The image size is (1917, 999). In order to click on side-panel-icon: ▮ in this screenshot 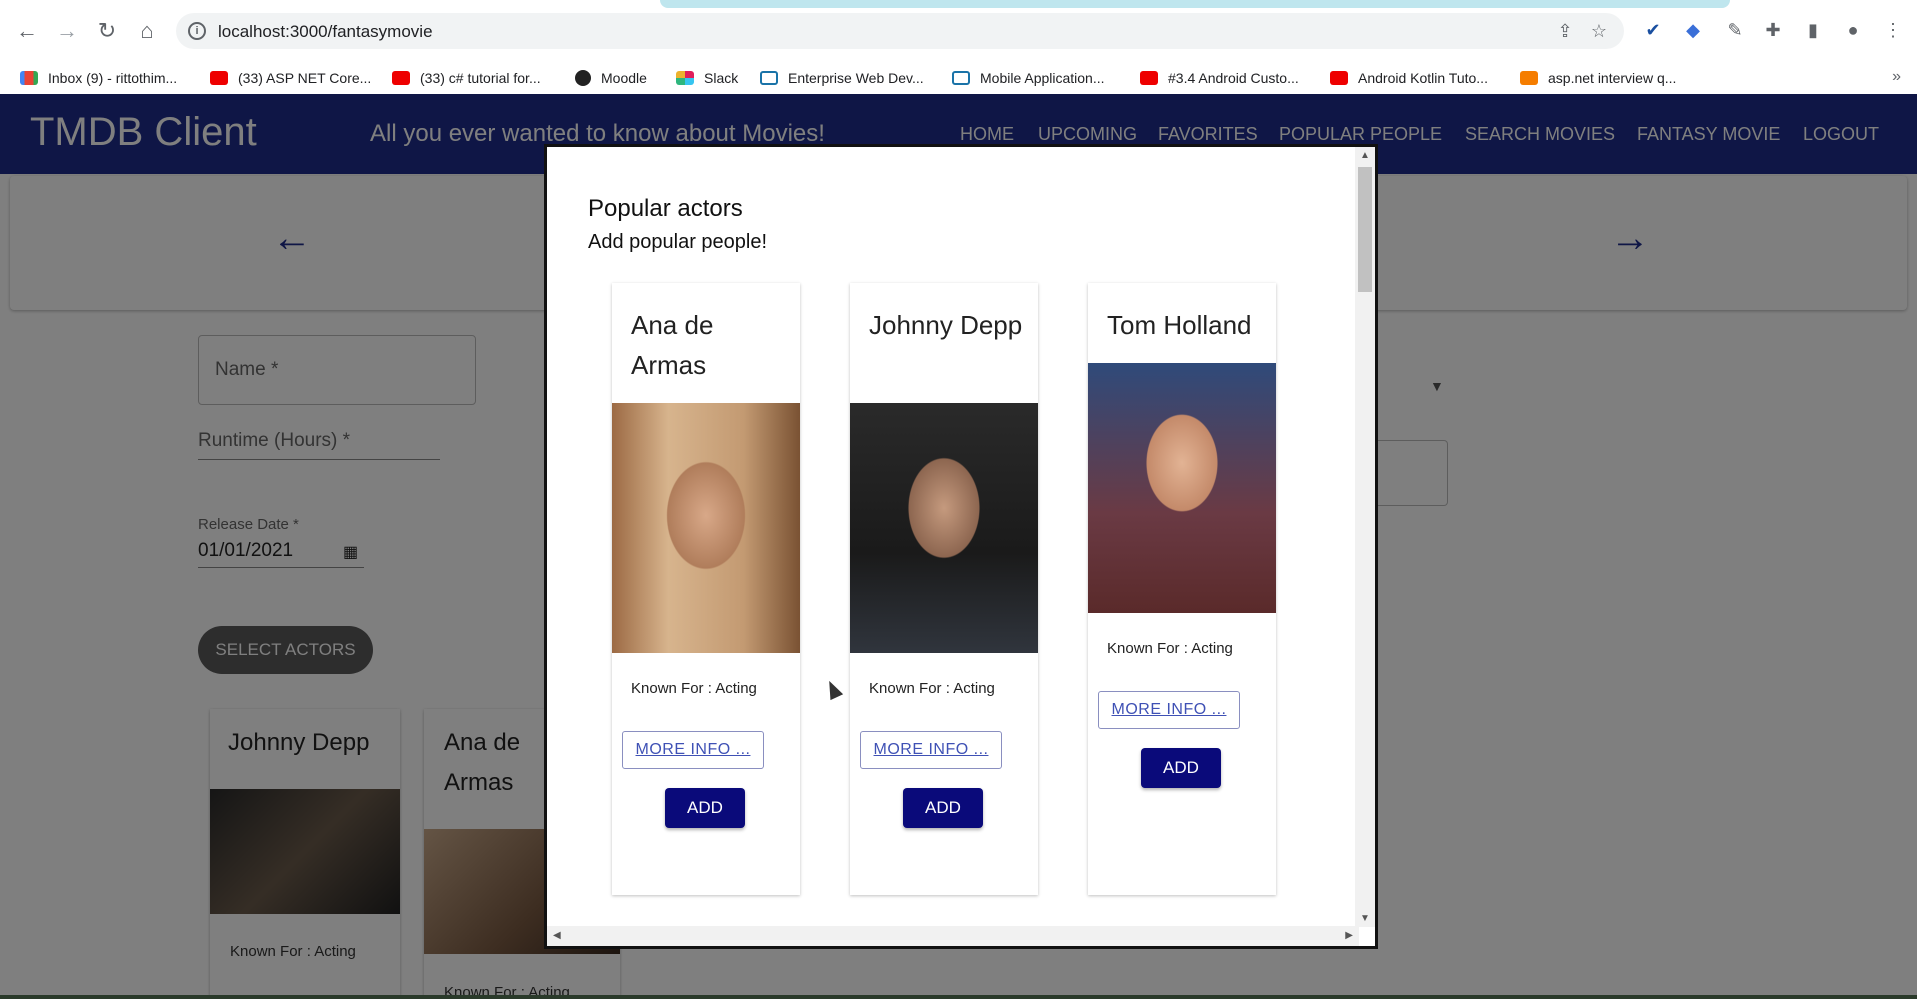, I will do `click(1813, 30)`.